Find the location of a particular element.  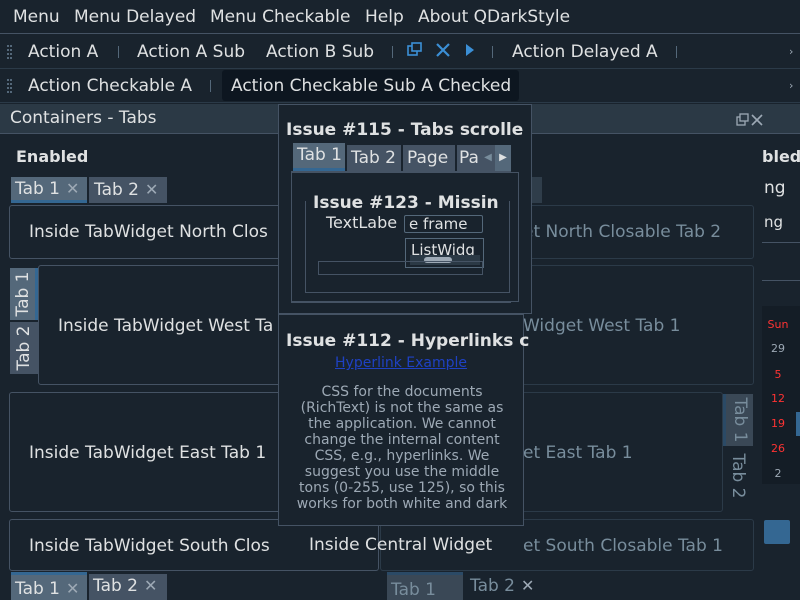

right-section-label: bled is located at coordinates (781, 156).